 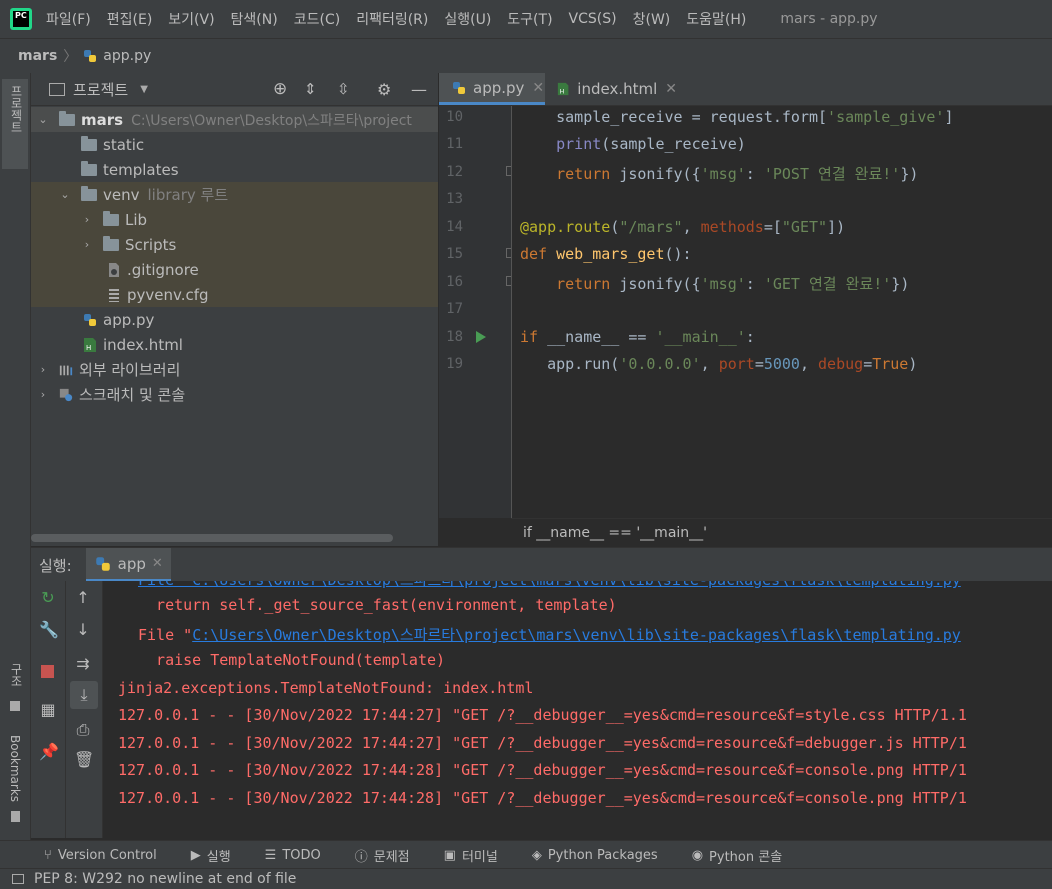 What do you see at coordinates (127, 56) in the screenshot?
I see `breadcrumb-file: app.py` at bounding box center [127, 56].